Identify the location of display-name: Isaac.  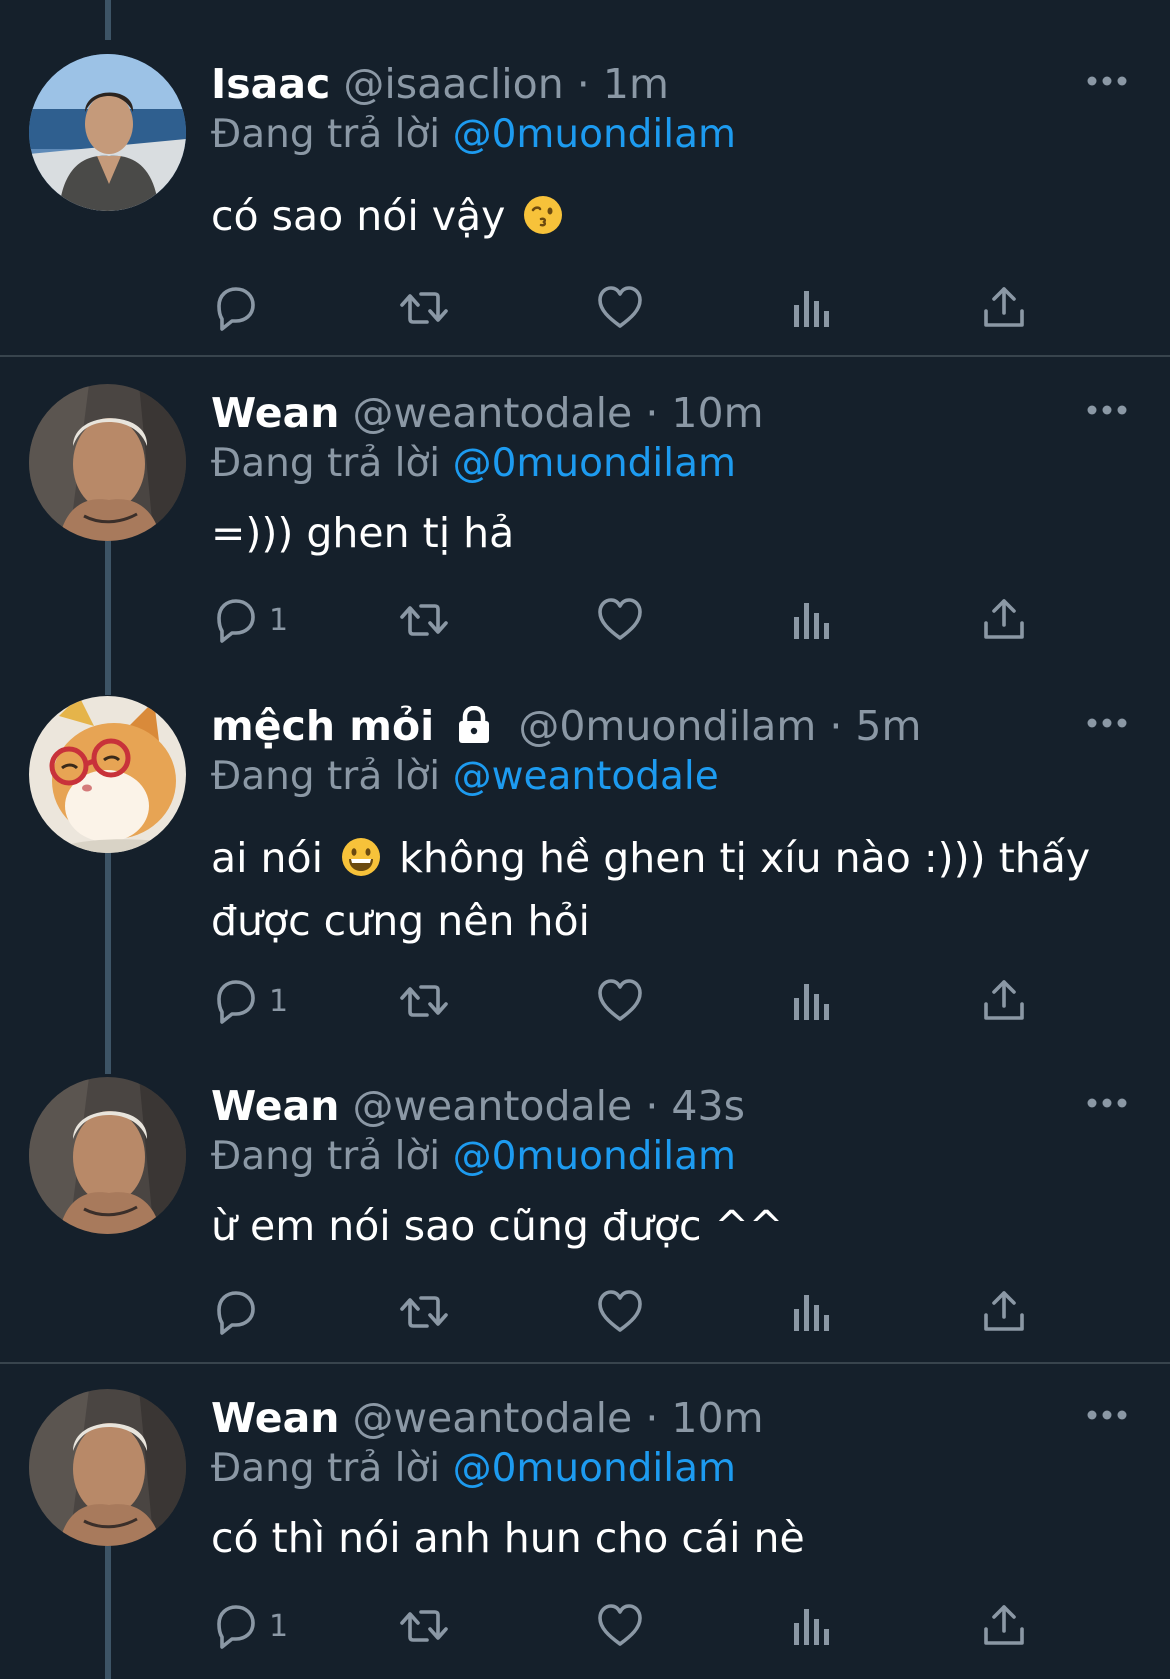
(270, 84).